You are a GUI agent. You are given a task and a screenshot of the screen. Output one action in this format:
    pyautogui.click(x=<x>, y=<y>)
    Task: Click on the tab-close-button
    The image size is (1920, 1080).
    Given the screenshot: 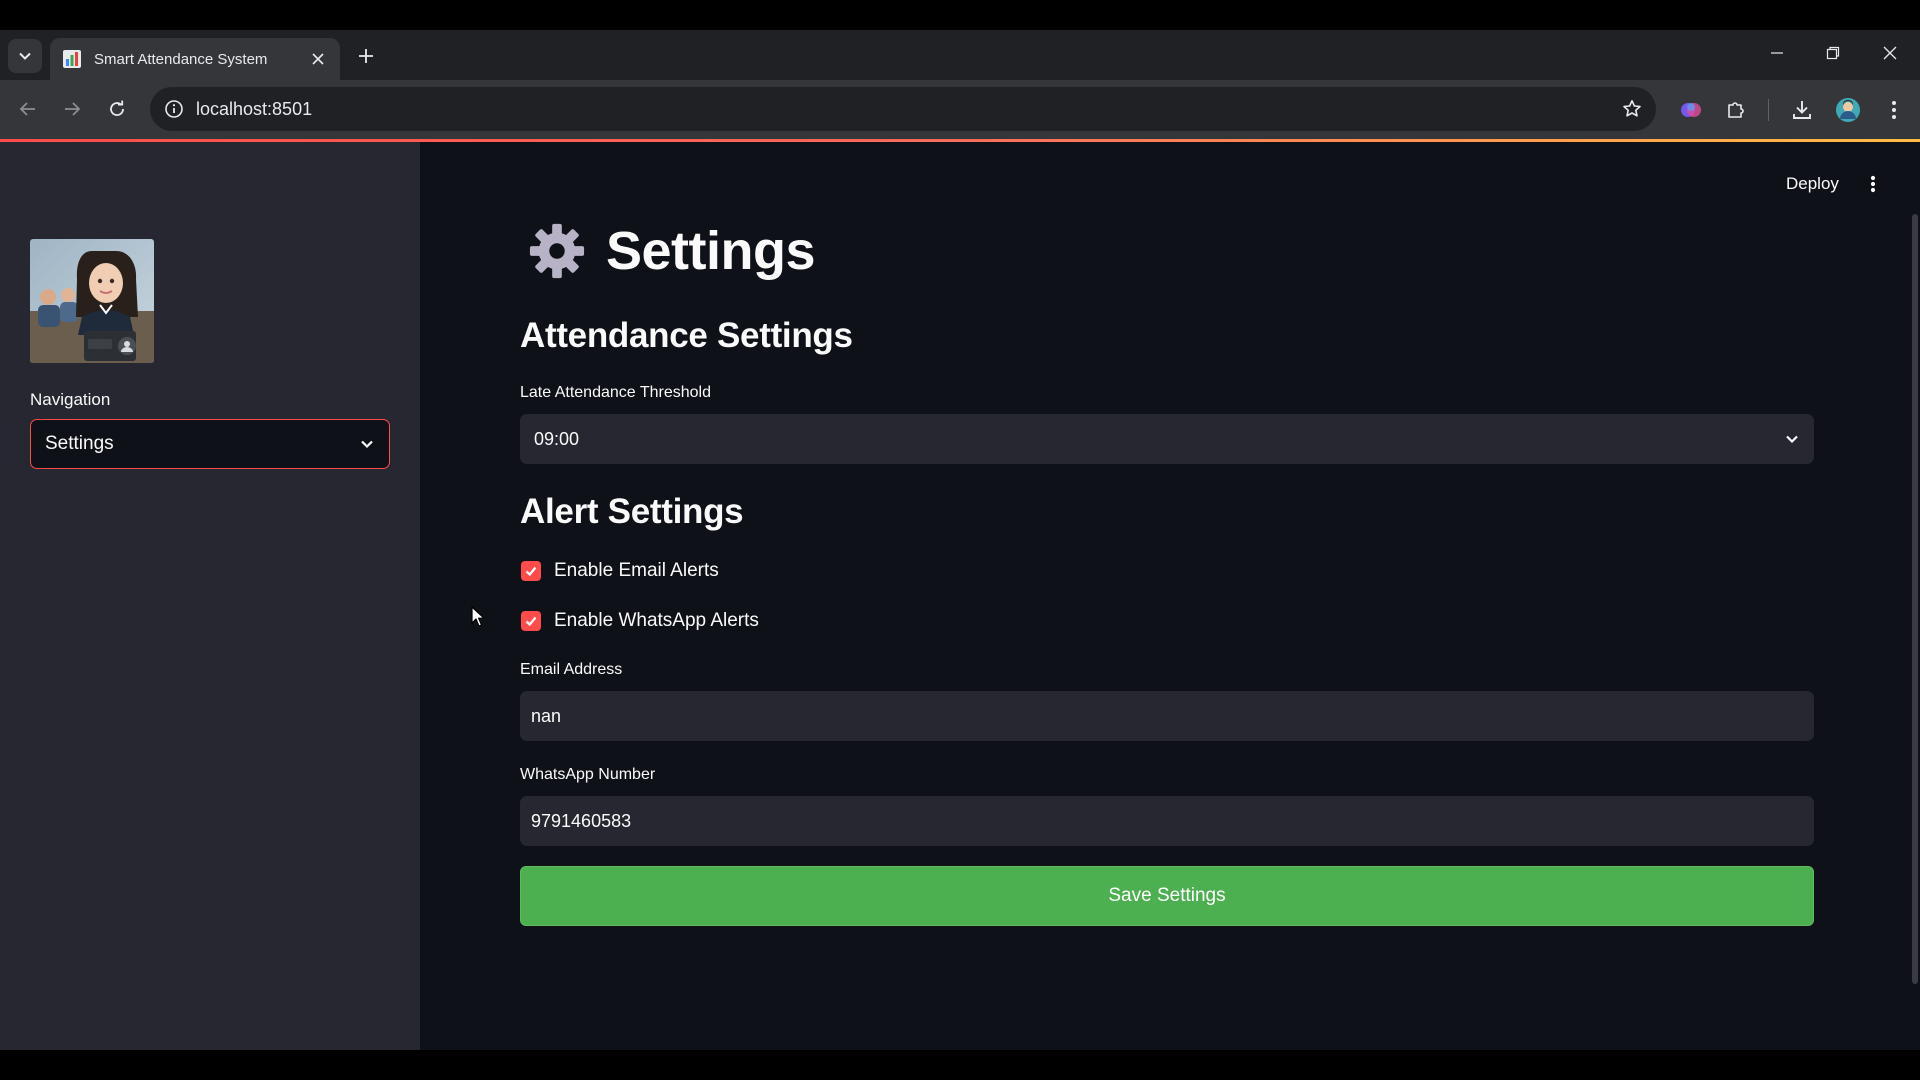 What is the action you would take?
    pyautogui.click(x=318, y=59)
    